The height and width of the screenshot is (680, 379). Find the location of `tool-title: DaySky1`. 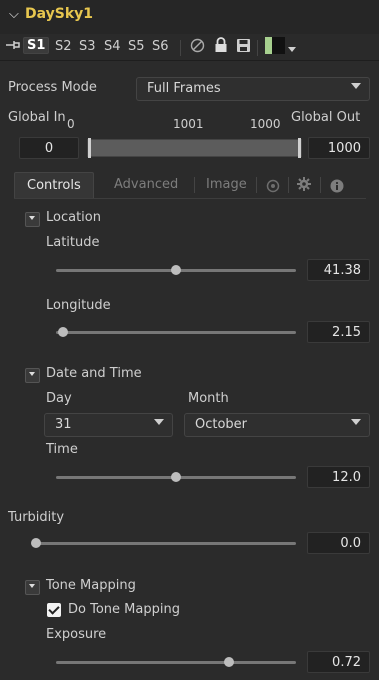

tool-title: DaySky1 is located at coordinates (59, 14).